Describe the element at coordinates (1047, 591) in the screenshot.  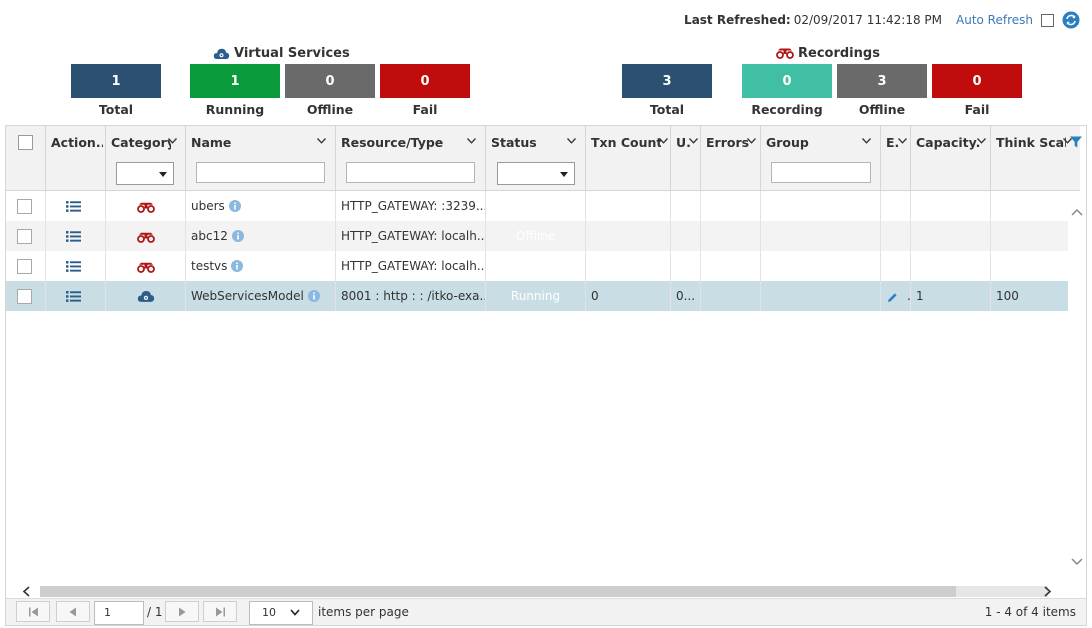
I see `scroll-right-icon` at that location.